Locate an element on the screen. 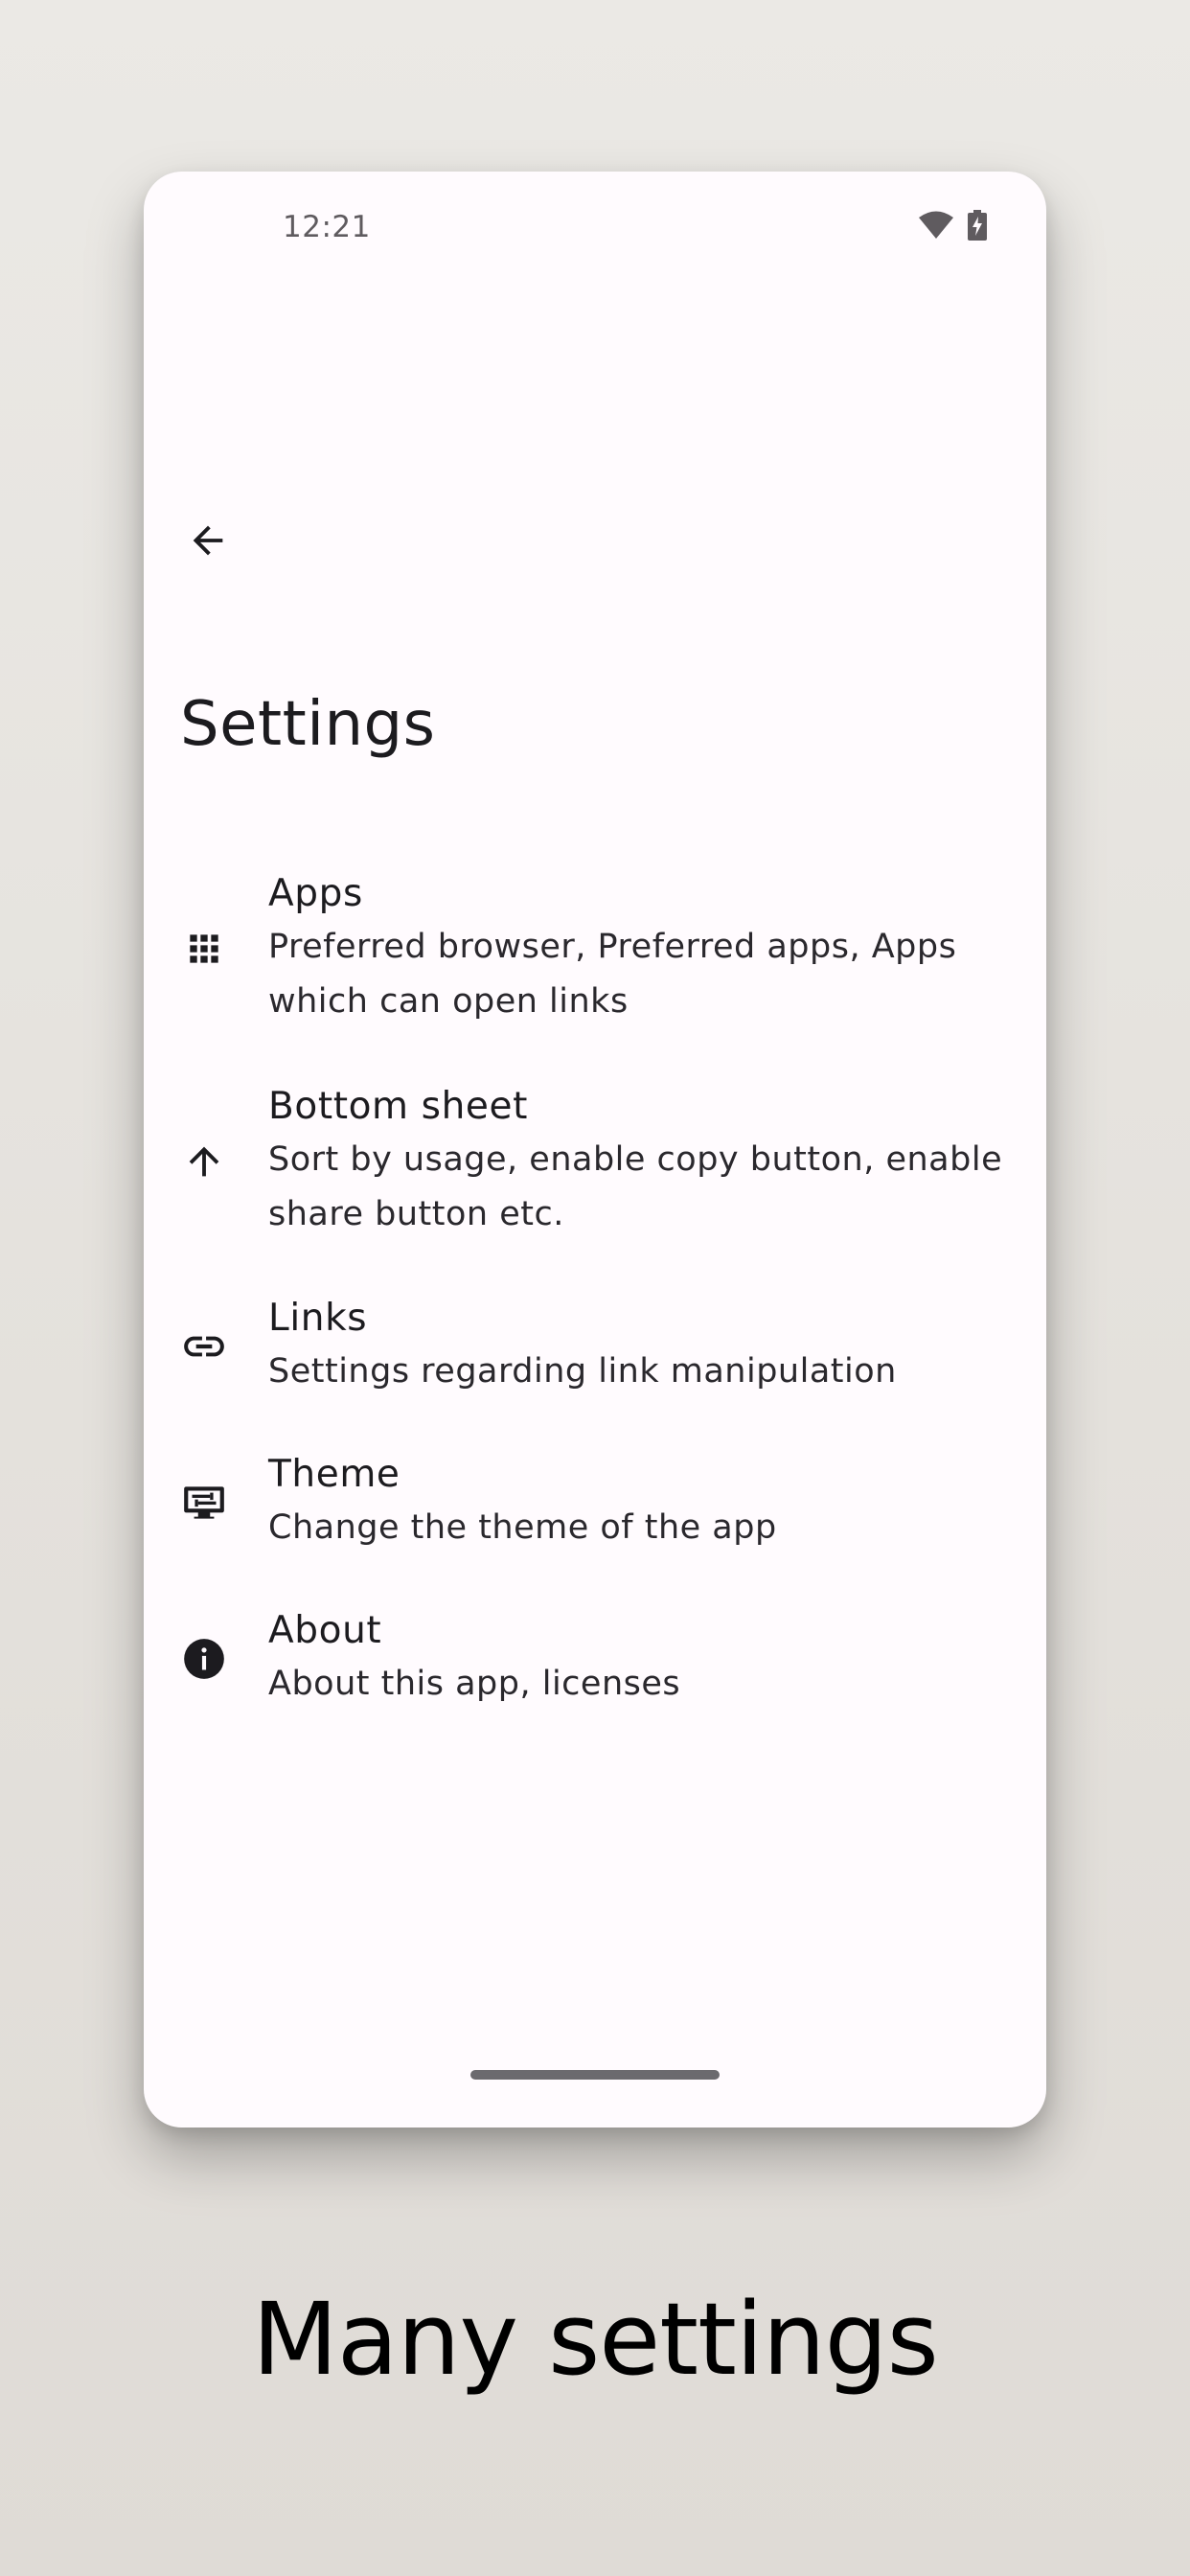  promo-caption: Many settings is located at coordinates (595, 2340).